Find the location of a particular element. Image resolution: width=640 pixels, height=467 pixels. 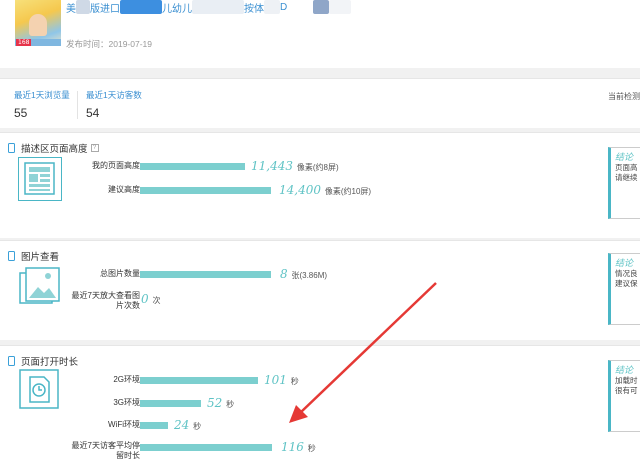

annotation-arrow is located at coordinates (363, 352).